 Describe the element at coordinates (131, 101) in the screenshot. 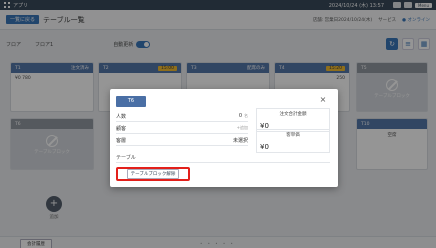

I see `modal-table-badge: T6` at that location.